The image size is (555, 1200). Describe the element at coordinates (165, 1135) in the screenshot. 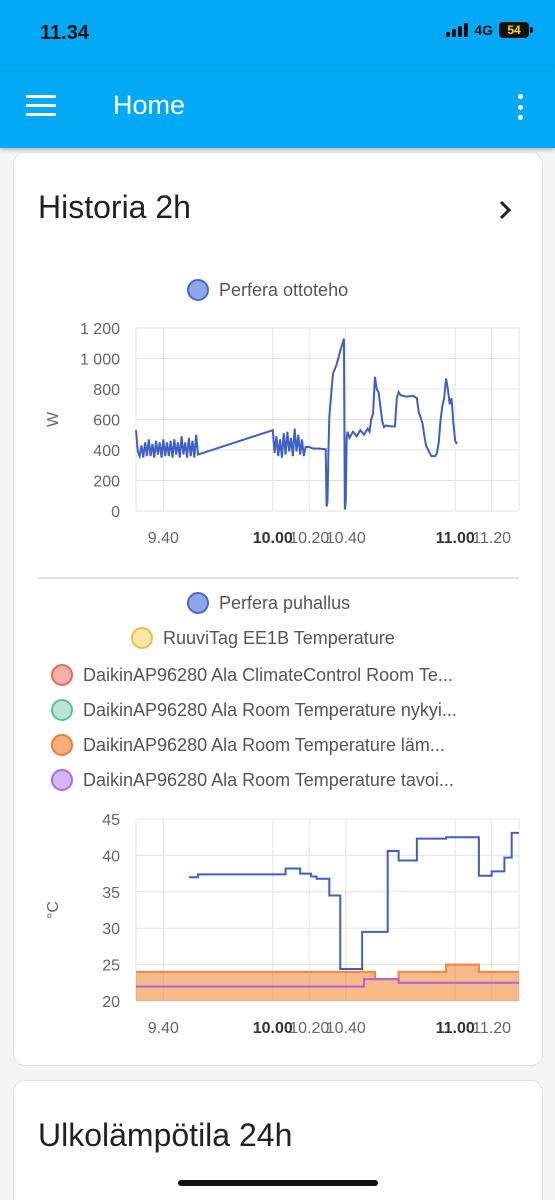

I see `card-title: Ulkolämpötila 24h` at that location.